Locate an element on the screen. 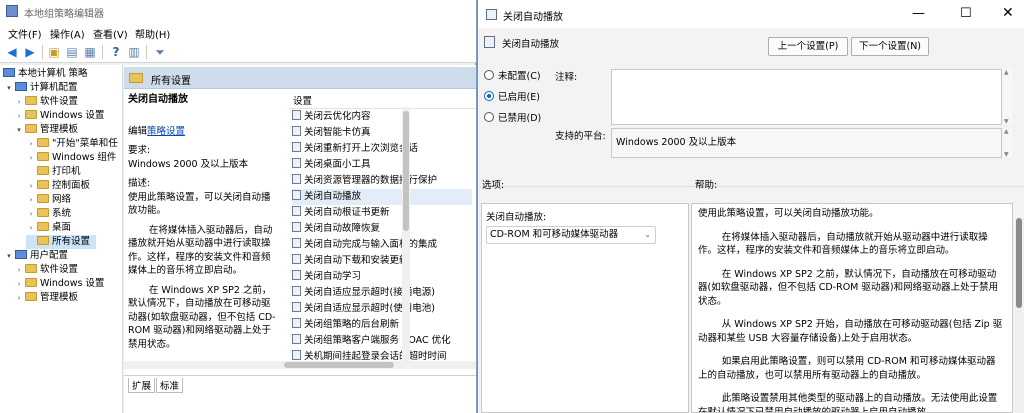 This screenshot has width=1024, height=413. menu-view: 查看(V) is located at coordinates (110, 33).